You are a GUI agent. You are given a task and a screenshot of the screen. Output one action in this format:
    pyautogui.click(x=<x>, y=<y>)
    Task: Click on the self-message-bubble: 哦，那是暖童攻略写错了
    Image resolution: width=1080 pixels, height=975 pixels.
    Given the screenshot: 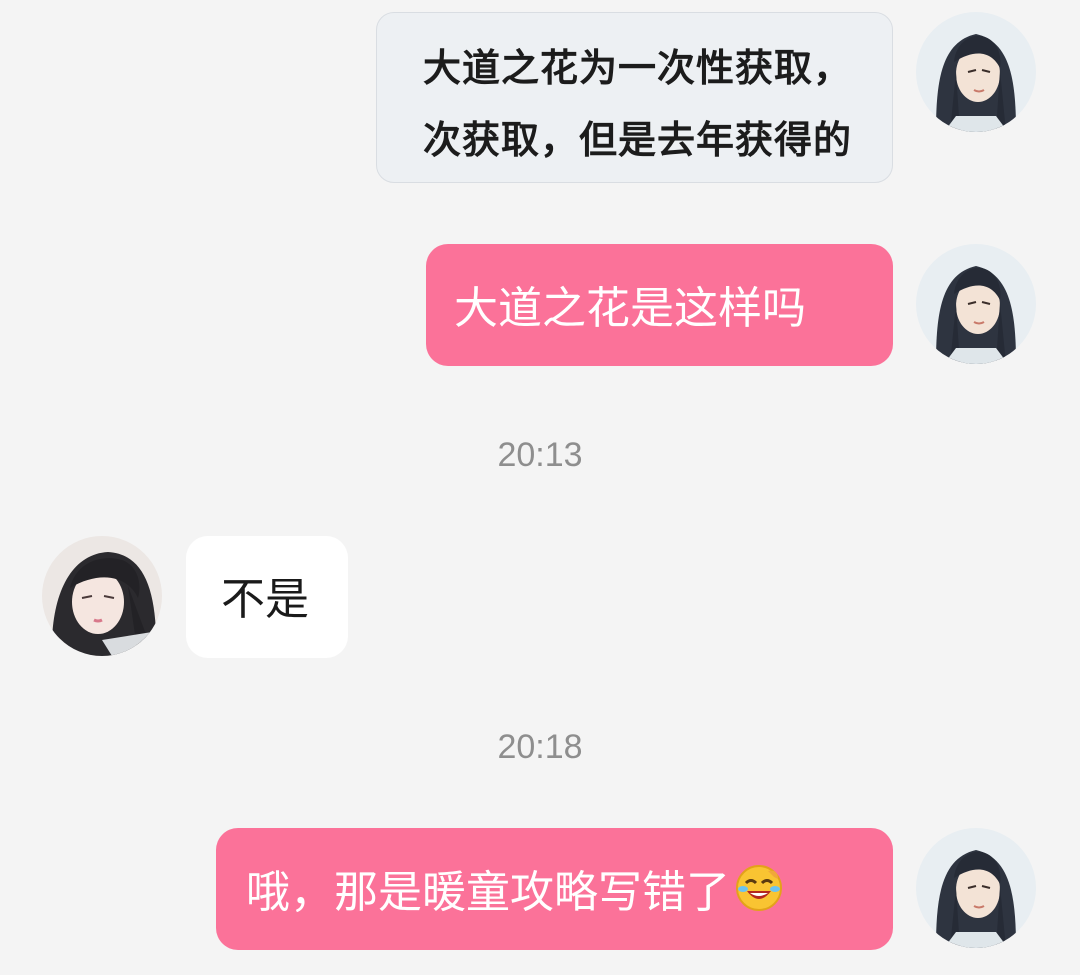 What is the action you would take?
    pyautogui.click(x=554, y=889)
    